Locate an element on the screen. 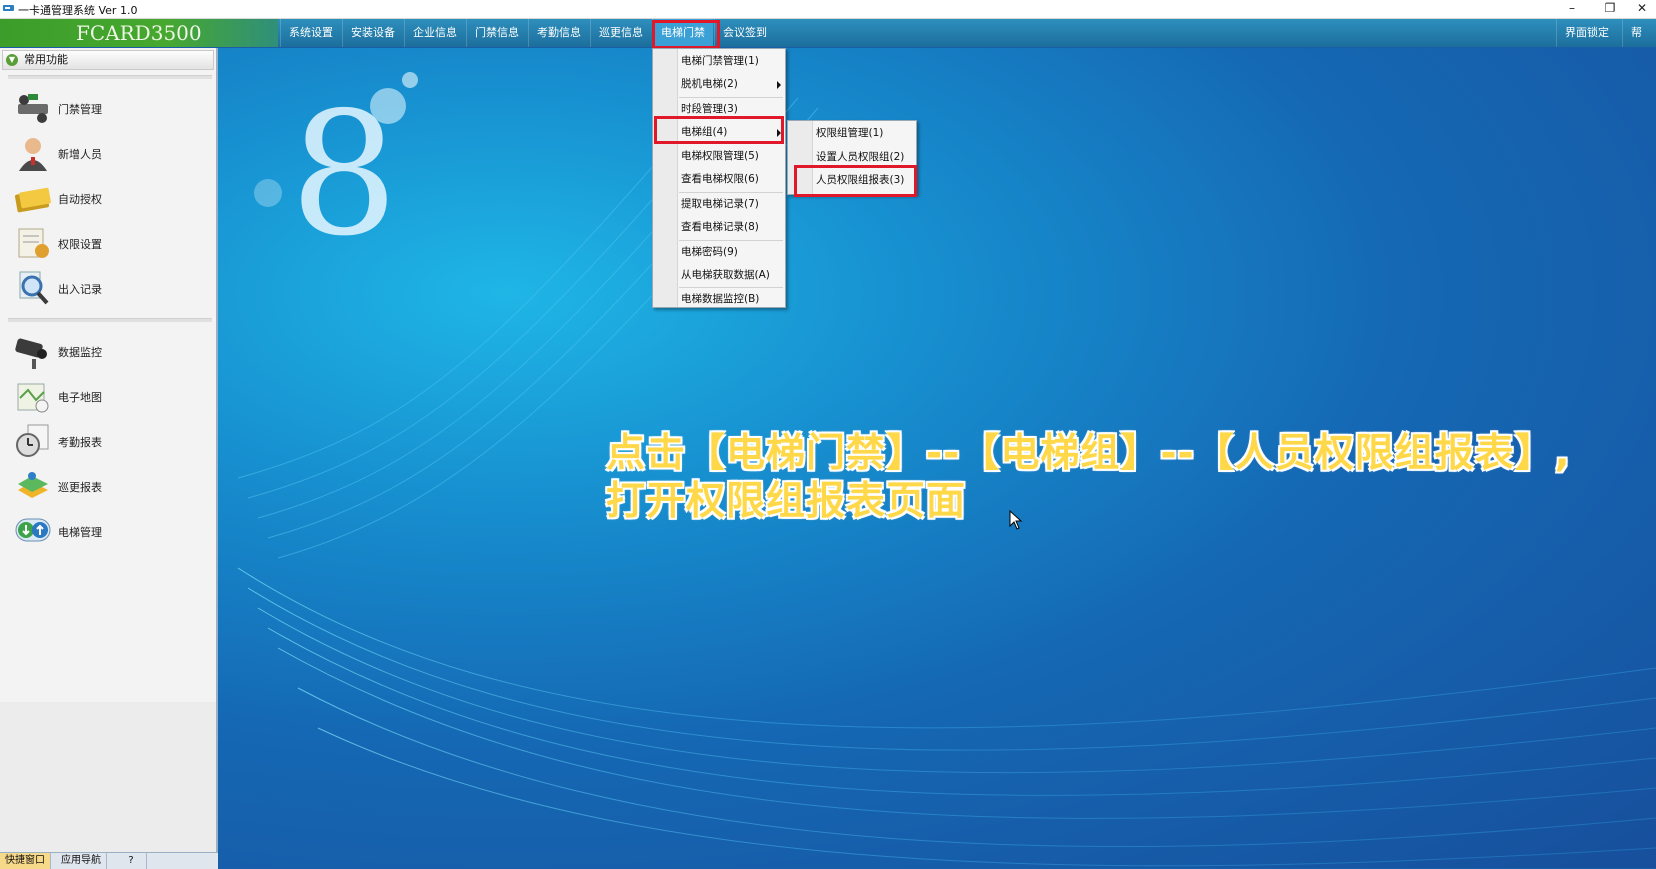 The width and height of the screenshot is (1656, 869). menu-item-elevator-data-monitor: 电梯数据监控(B) is located at coordinates (719, 299).